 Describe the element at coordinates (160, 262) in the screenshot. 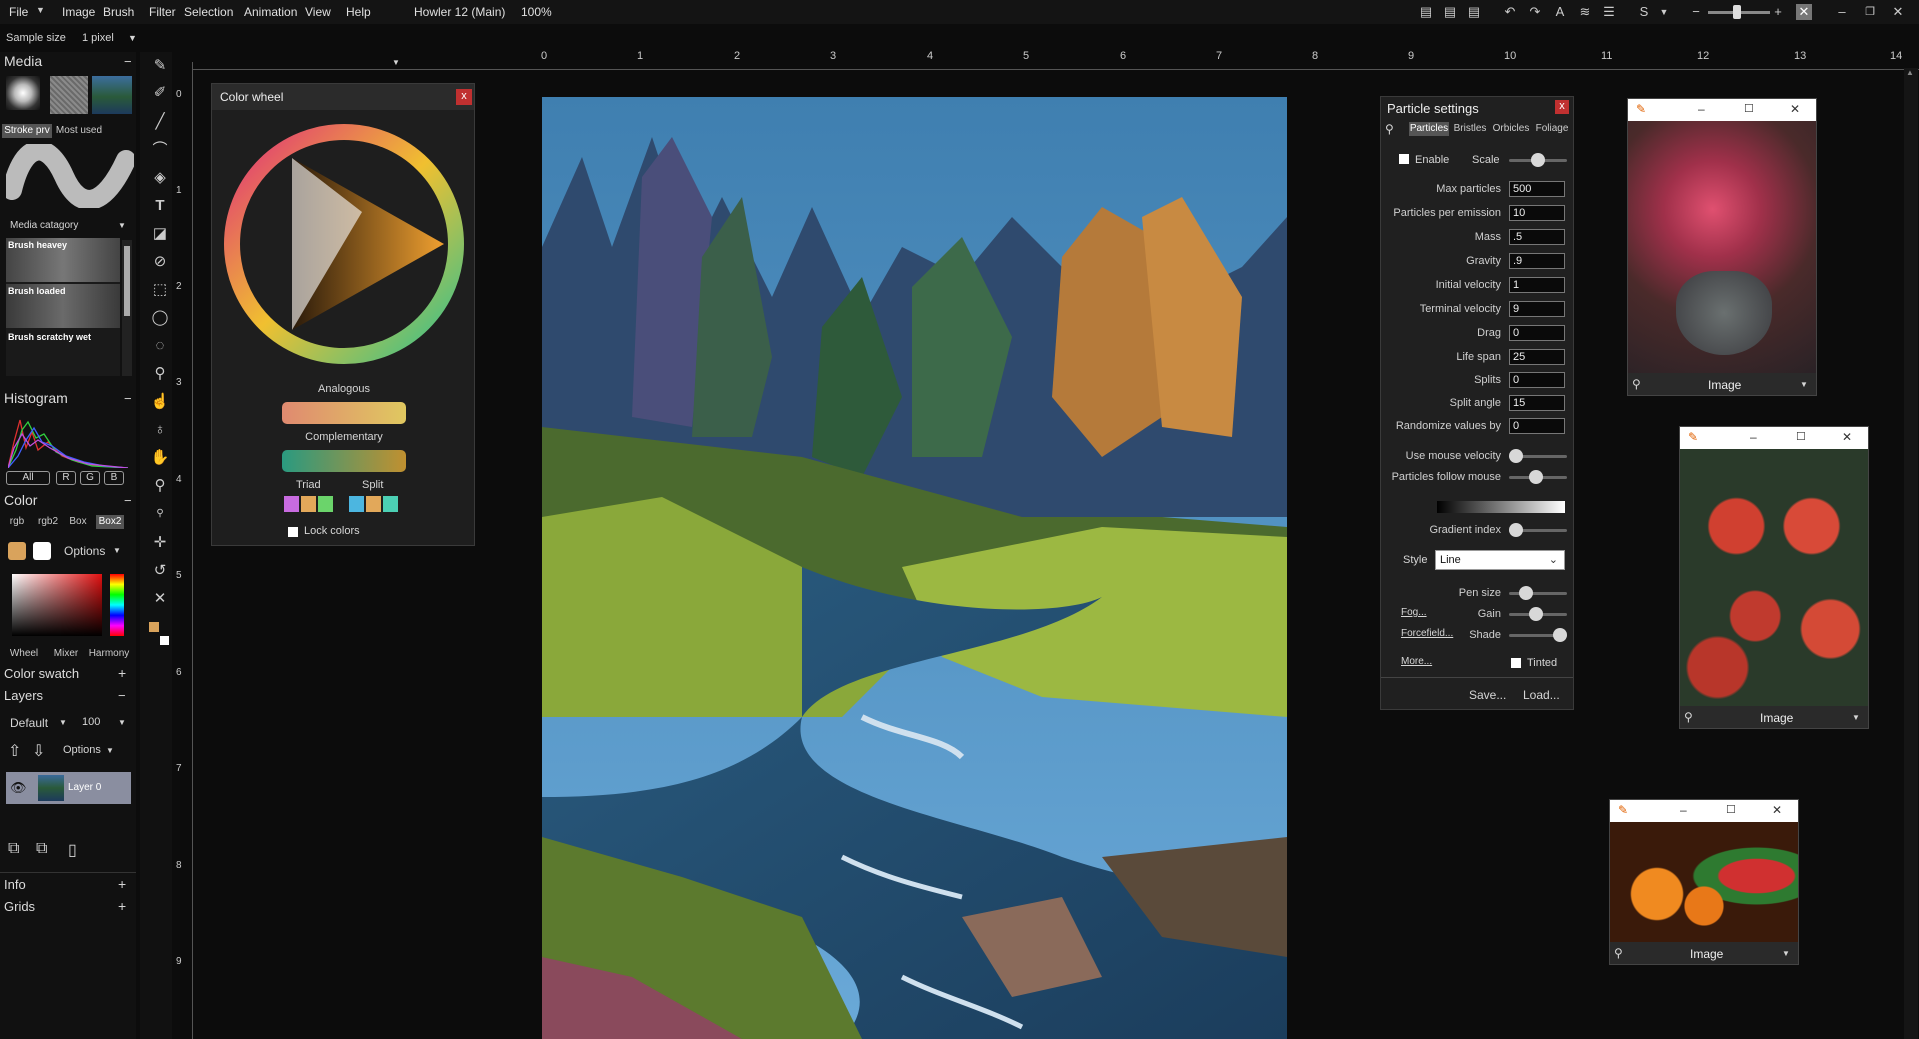

I see `ellipse-tool-icon: ⊘` at that location.